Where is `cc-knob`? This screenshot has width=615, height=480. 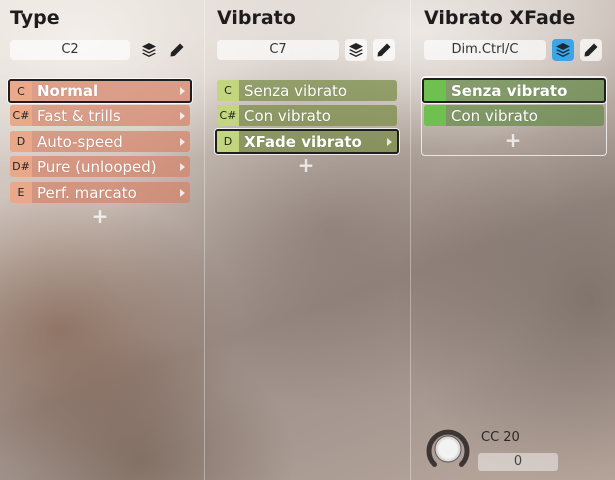
cc-knob is located at coordinates (448, 449).